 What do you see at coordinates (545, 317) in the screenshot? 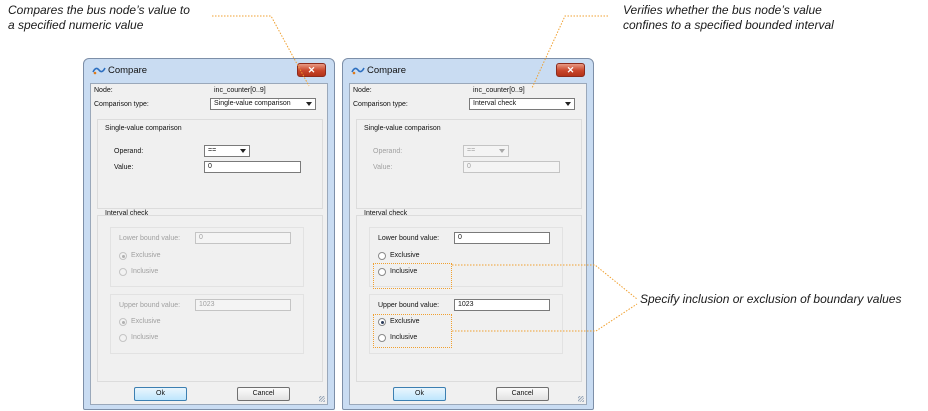
I see `leader-boundary-upper` at bounding box center [545, 317].